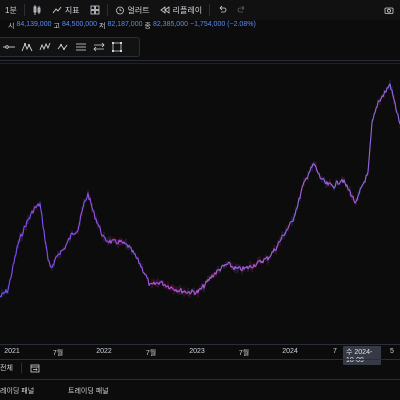  I want to click on pattern-icon, so click(27, 47).